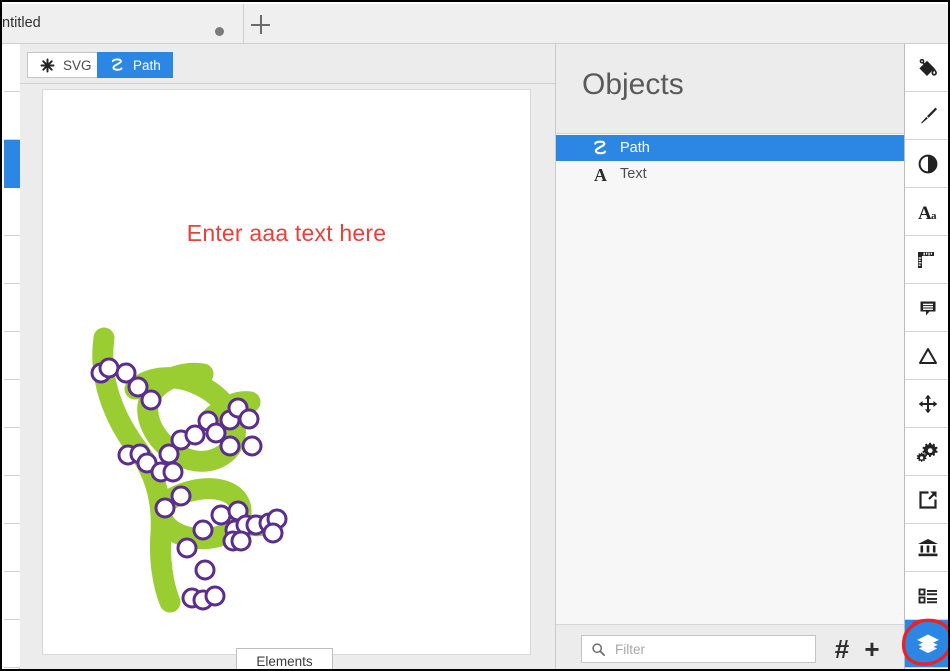  I want to click on fill-bucket-button, so click(926, 68).